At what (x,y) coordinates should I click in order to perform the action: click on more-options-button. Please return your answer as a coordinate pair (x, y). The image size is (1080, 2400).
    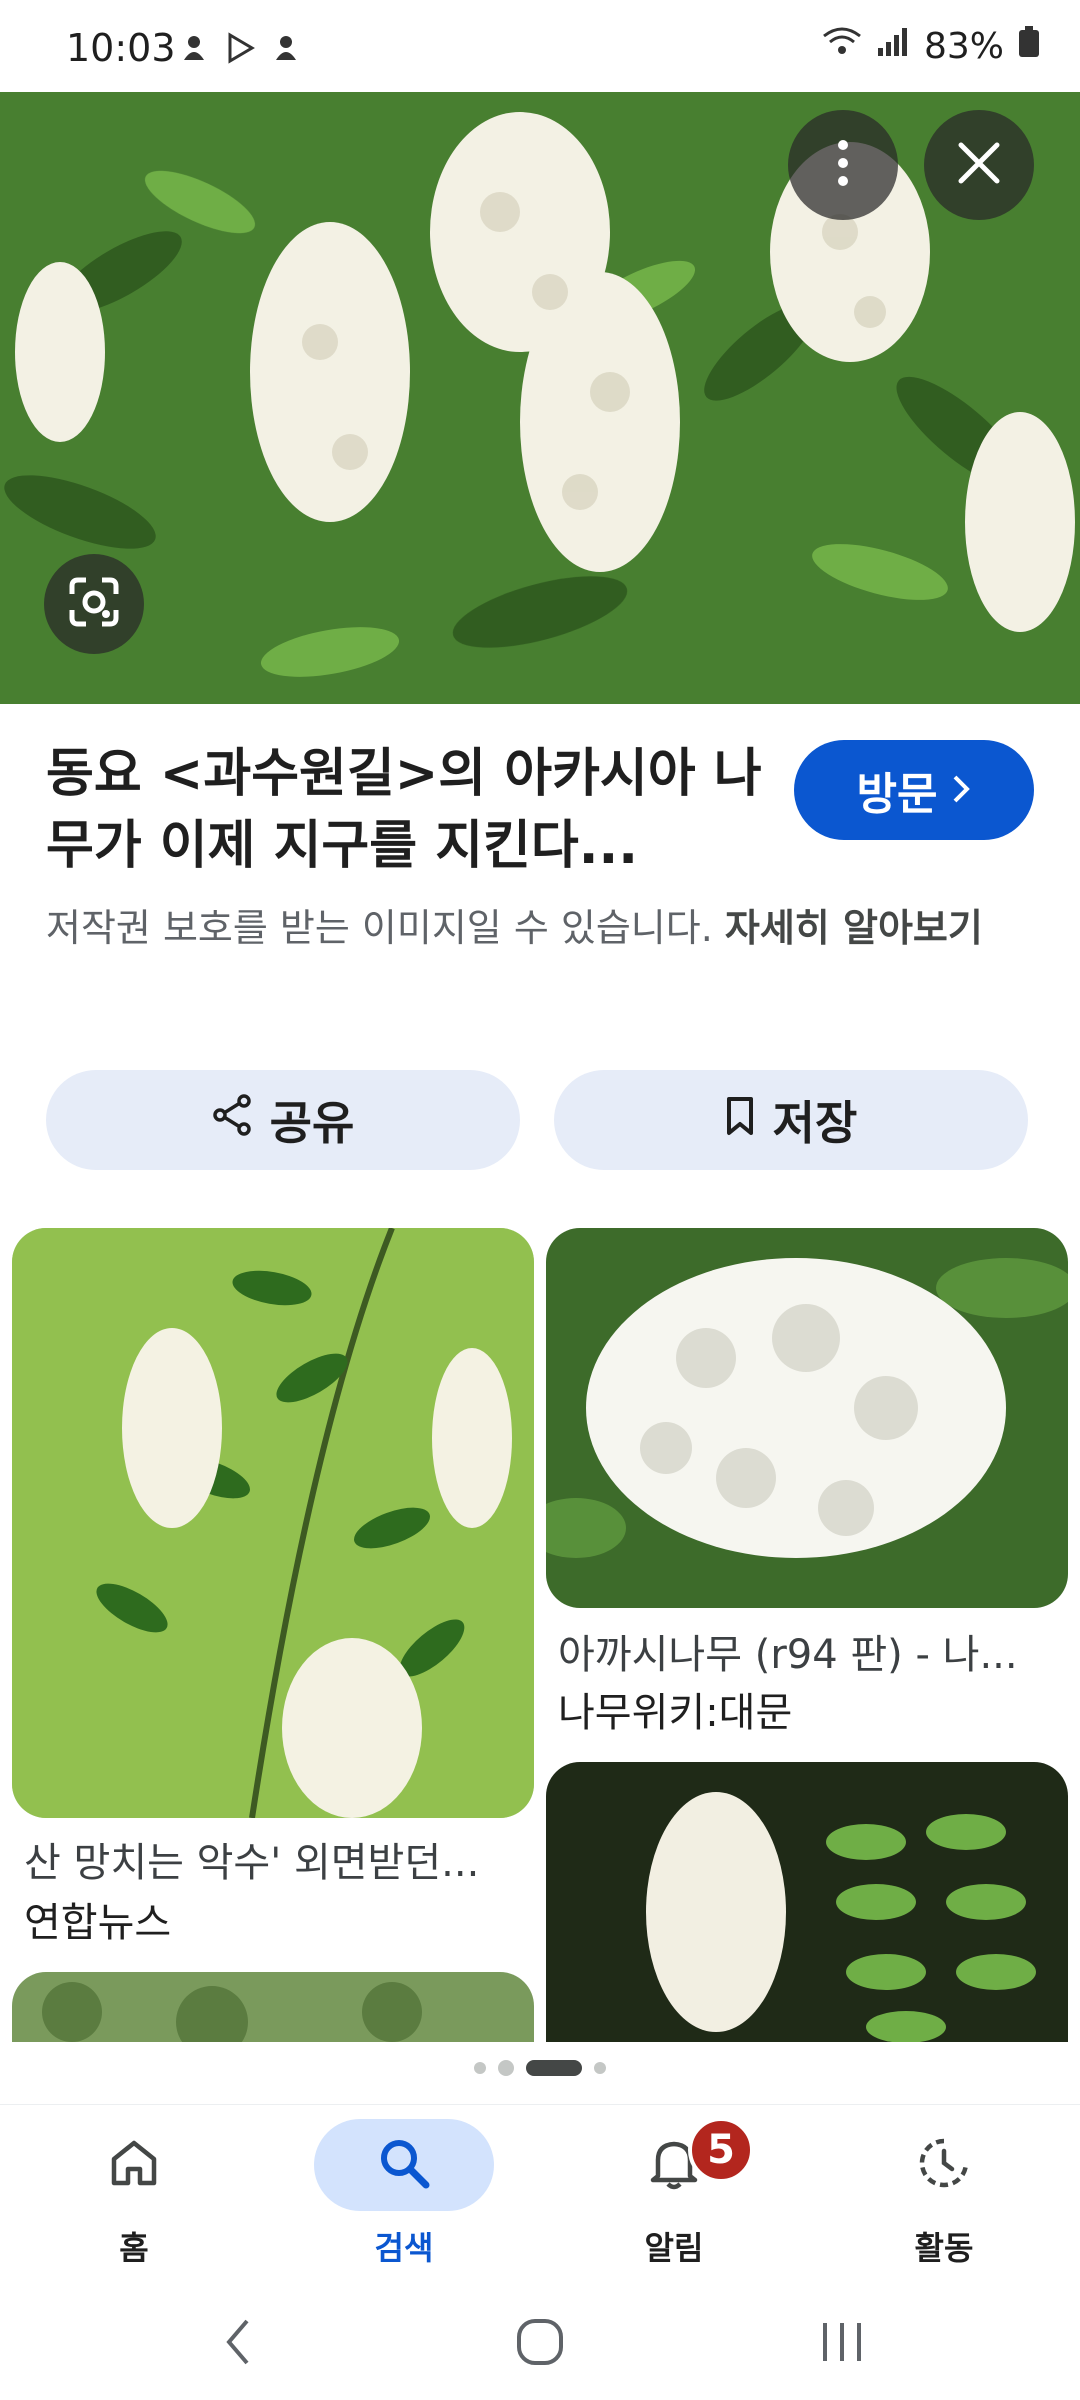
    Looking at the image, I should click on (843, 165).